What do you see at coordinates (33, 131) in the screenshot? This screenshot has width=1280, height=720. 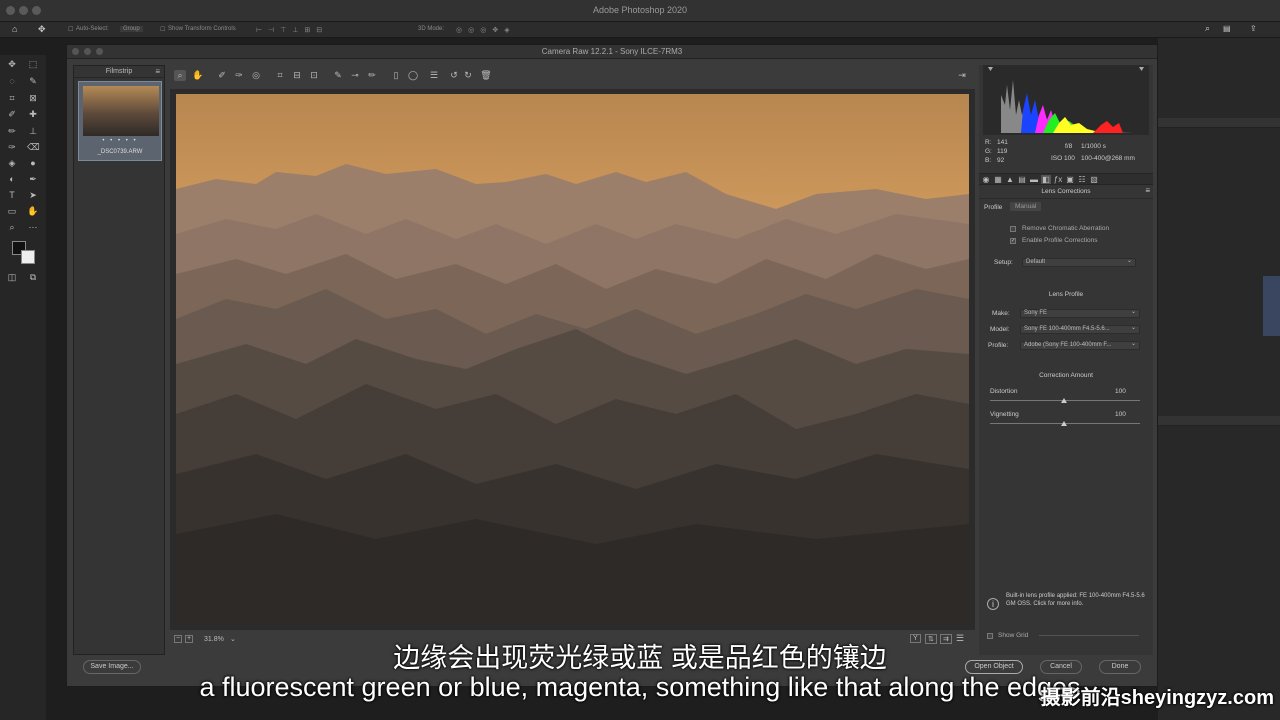 I see `stamp-tool-icon: ⊥` at bounding box center [33, 131].